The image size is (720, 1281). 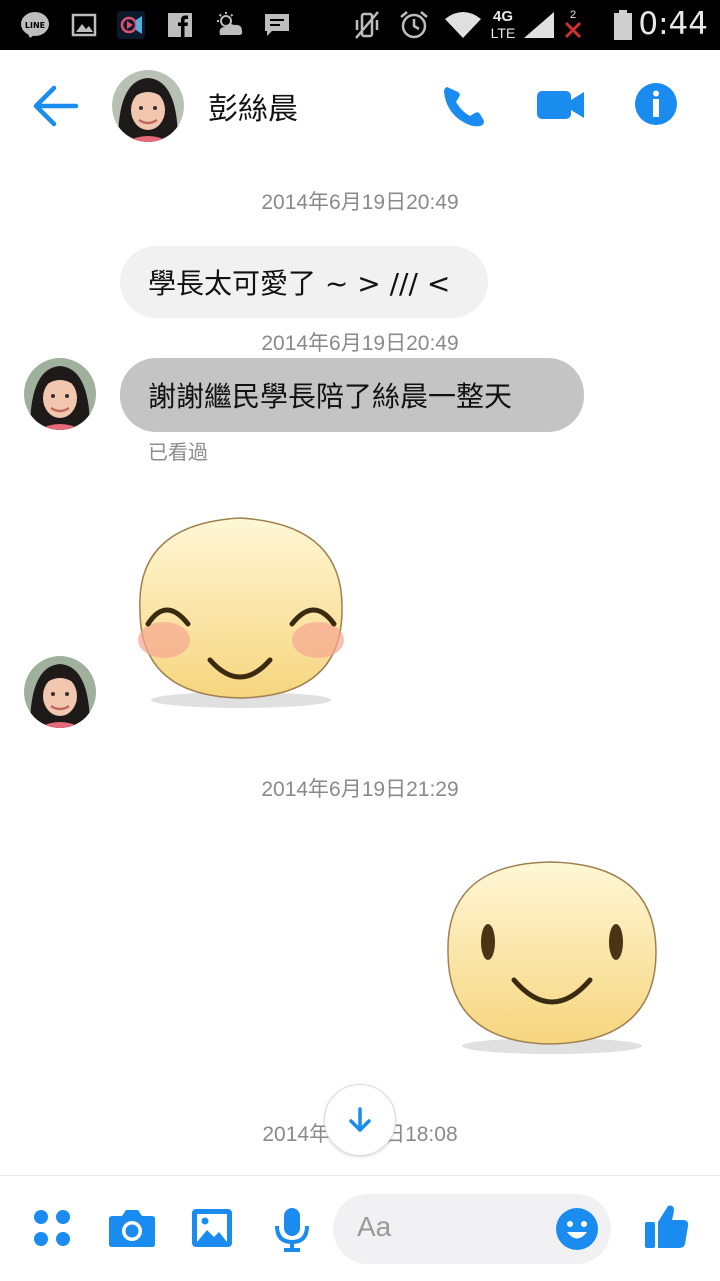 What do you see at coordinates (55, 106) in the screenshot?
I see `back-arrow-icon` at bounding box center [55, 106].